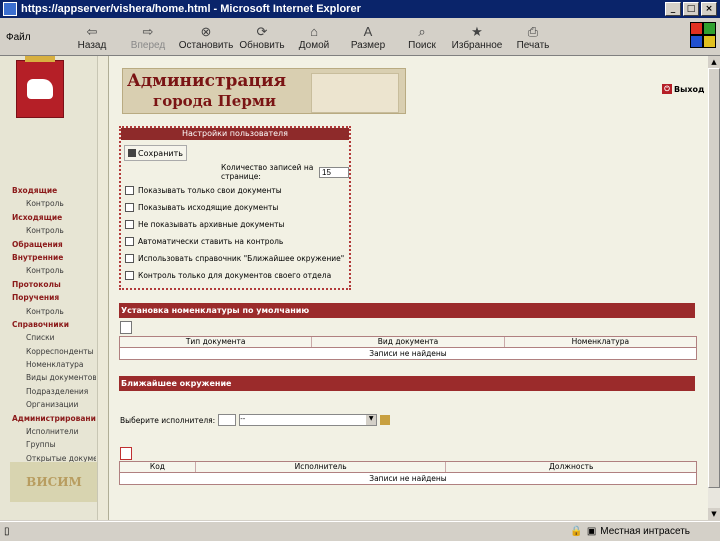  I want to click on status-zone-text: Местная интрасеть, so click(645, 531).